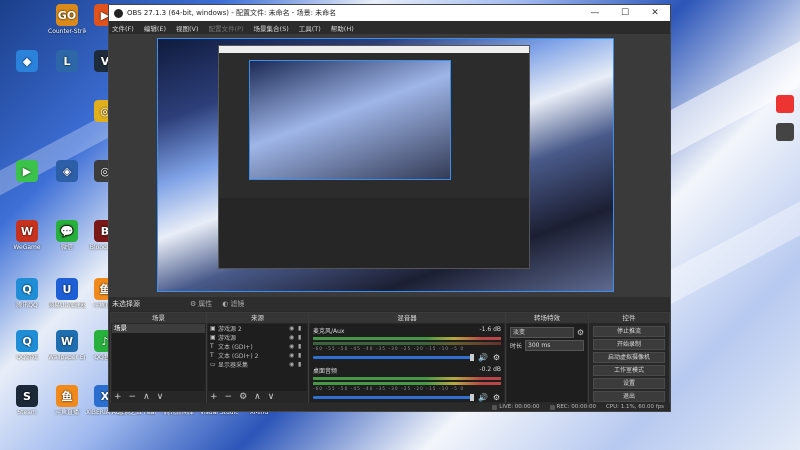 Image resolution: width=800 pixels, height=450 pixels. What do you see at coordinates (595, 13) in the screenshot?
I see `minimize-button: —` at bounding box center [595, 13].